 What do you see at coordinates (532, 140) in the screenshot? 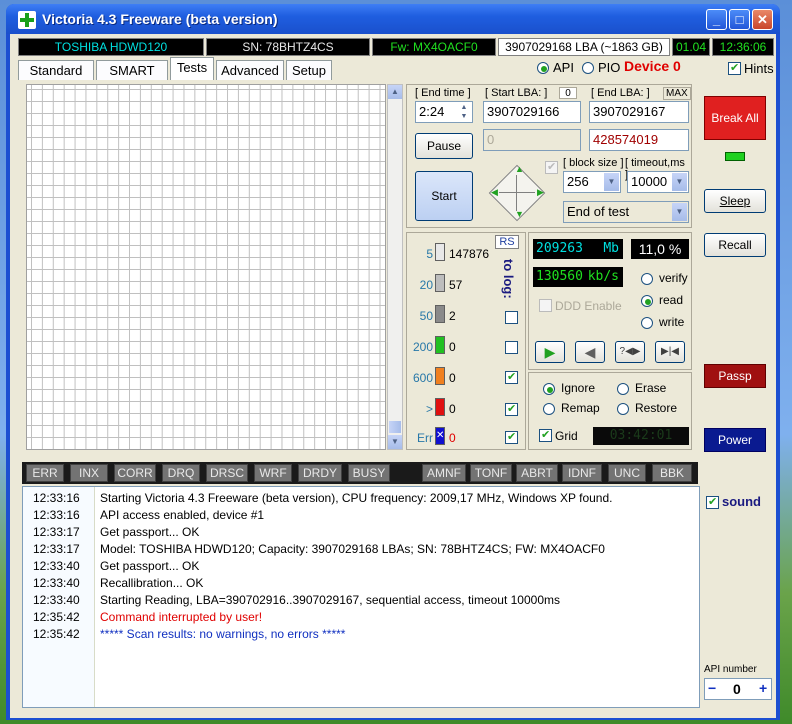
I see `current-position-field: 0` at bounding box center [532, 140].